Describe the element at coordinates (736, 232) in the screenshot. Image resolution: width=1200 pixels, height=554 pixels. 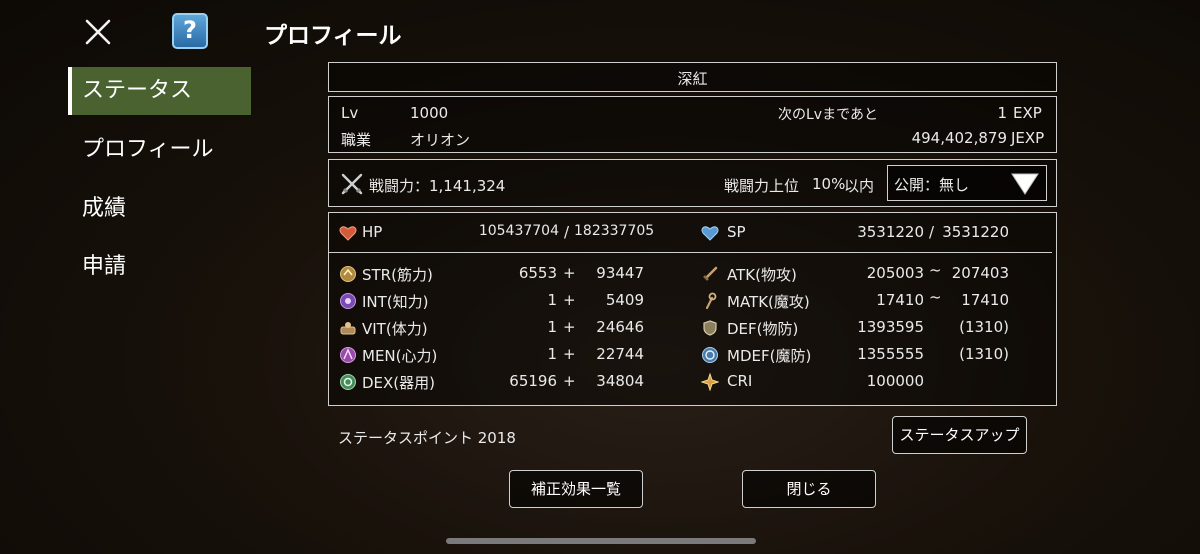
I see `sp-label: SP` at that location.